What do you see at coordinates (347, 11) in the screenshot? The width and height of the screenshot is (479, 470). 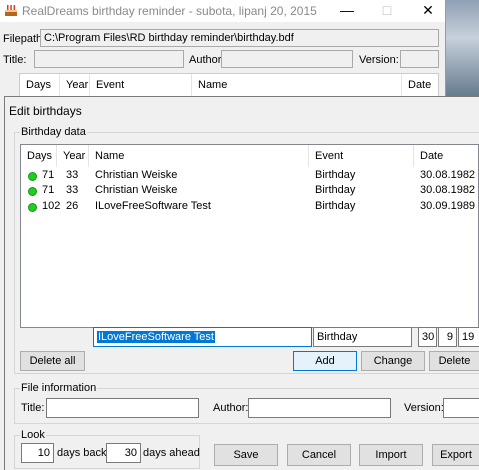 I see `minimize-button: —` at bounding box center [347, 11].